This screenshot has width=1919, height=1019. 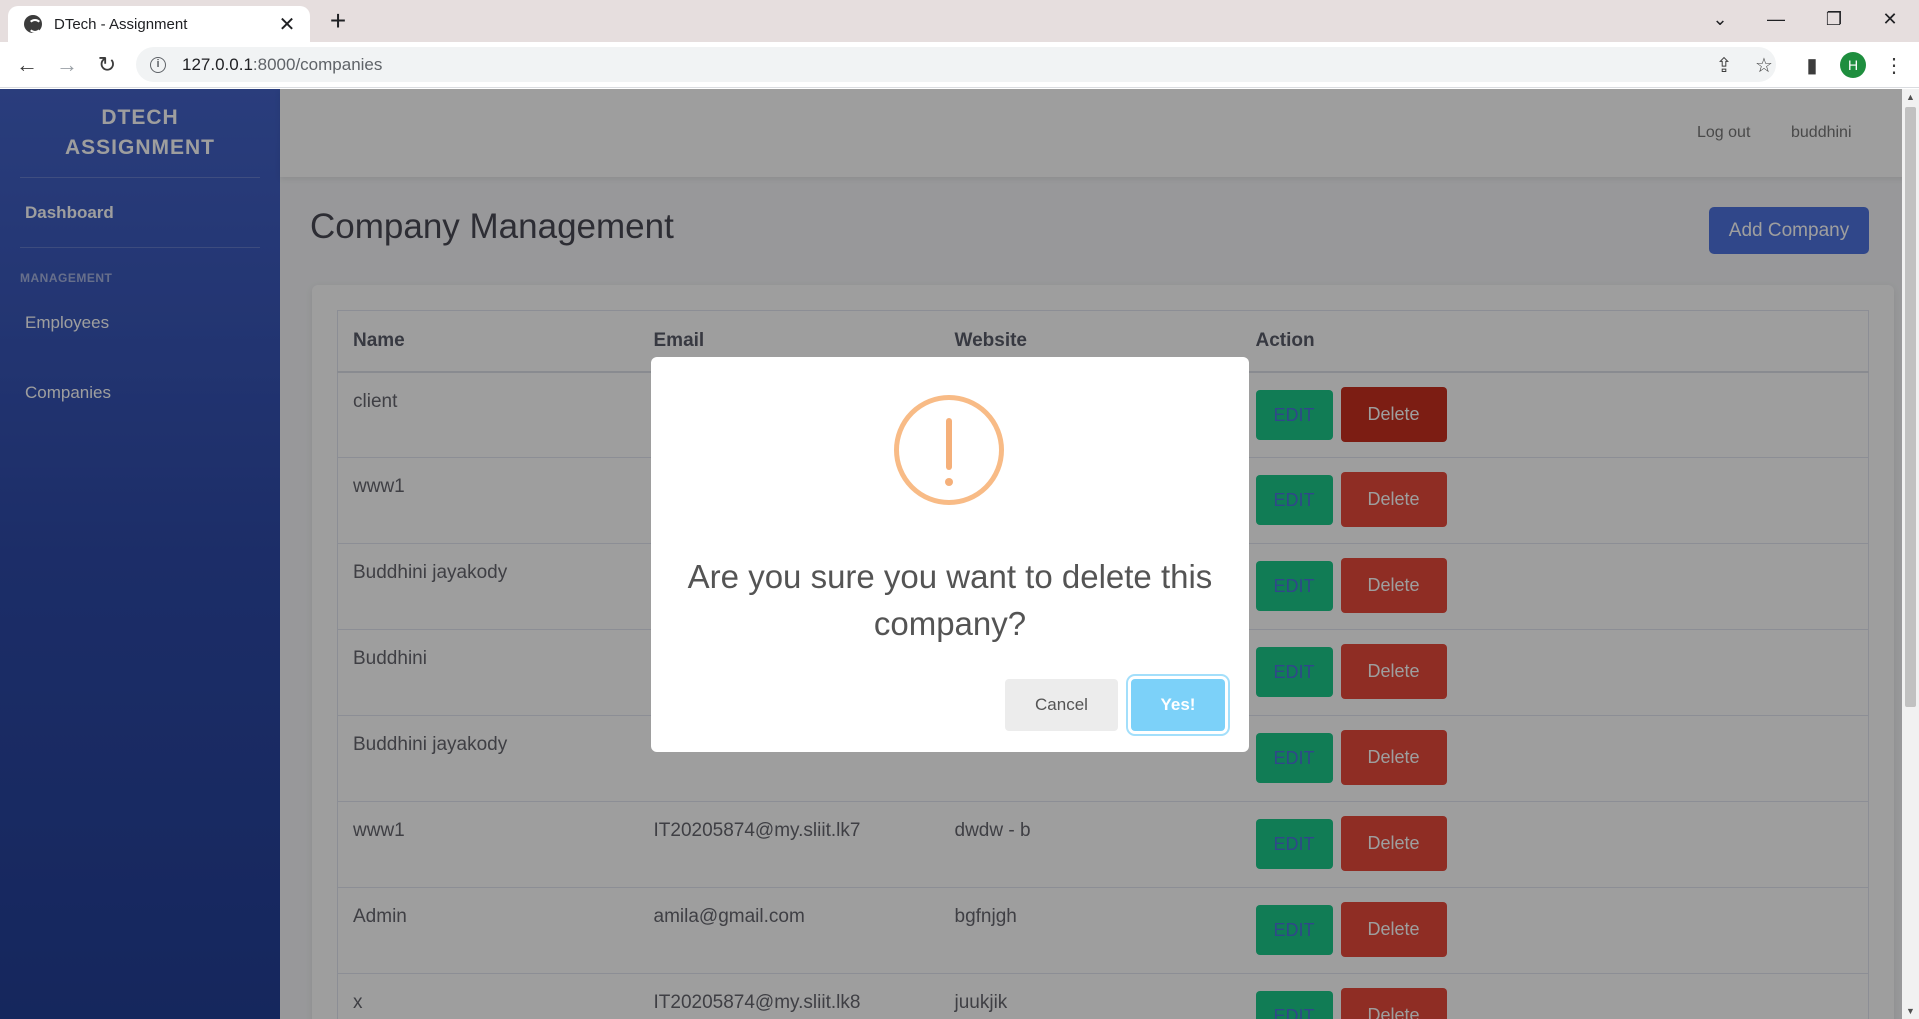 What do you see at coordinates (1061, 705) in the screenshot?
I see `cancel-button: Cancel` at bounding box center [1061, 705].